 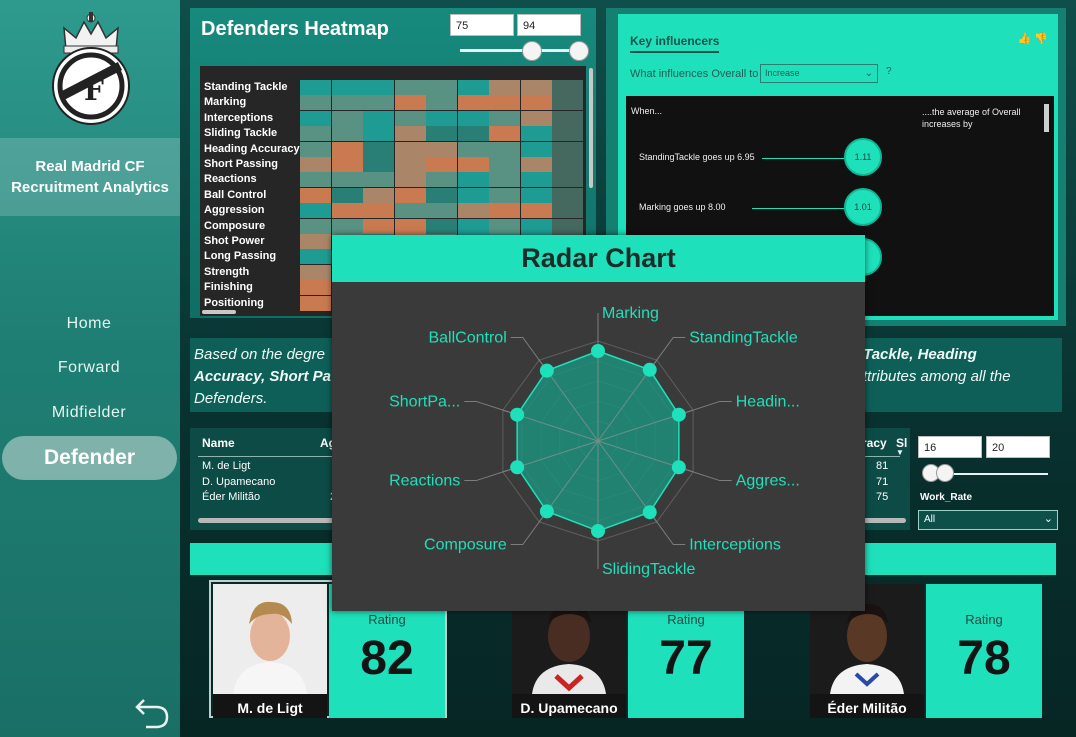 I want to click on nav-midfielder: Midfielder, so click(x=89, y=413).